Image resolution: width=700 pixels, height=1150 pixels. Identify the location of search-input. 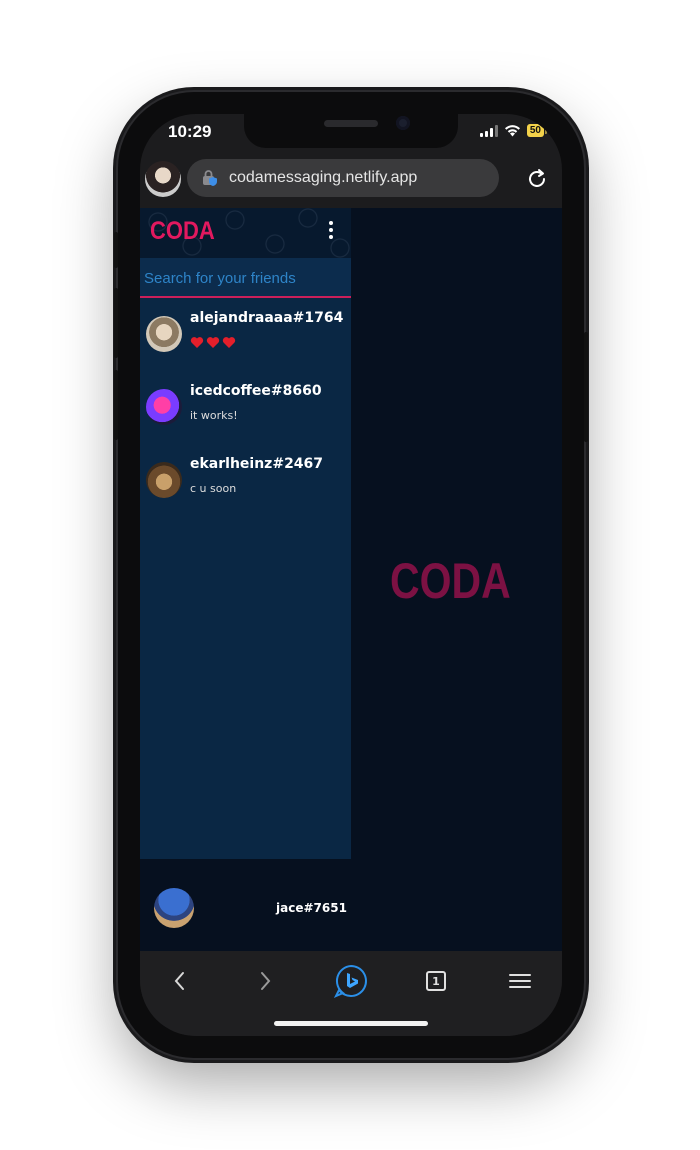
(246, 278).